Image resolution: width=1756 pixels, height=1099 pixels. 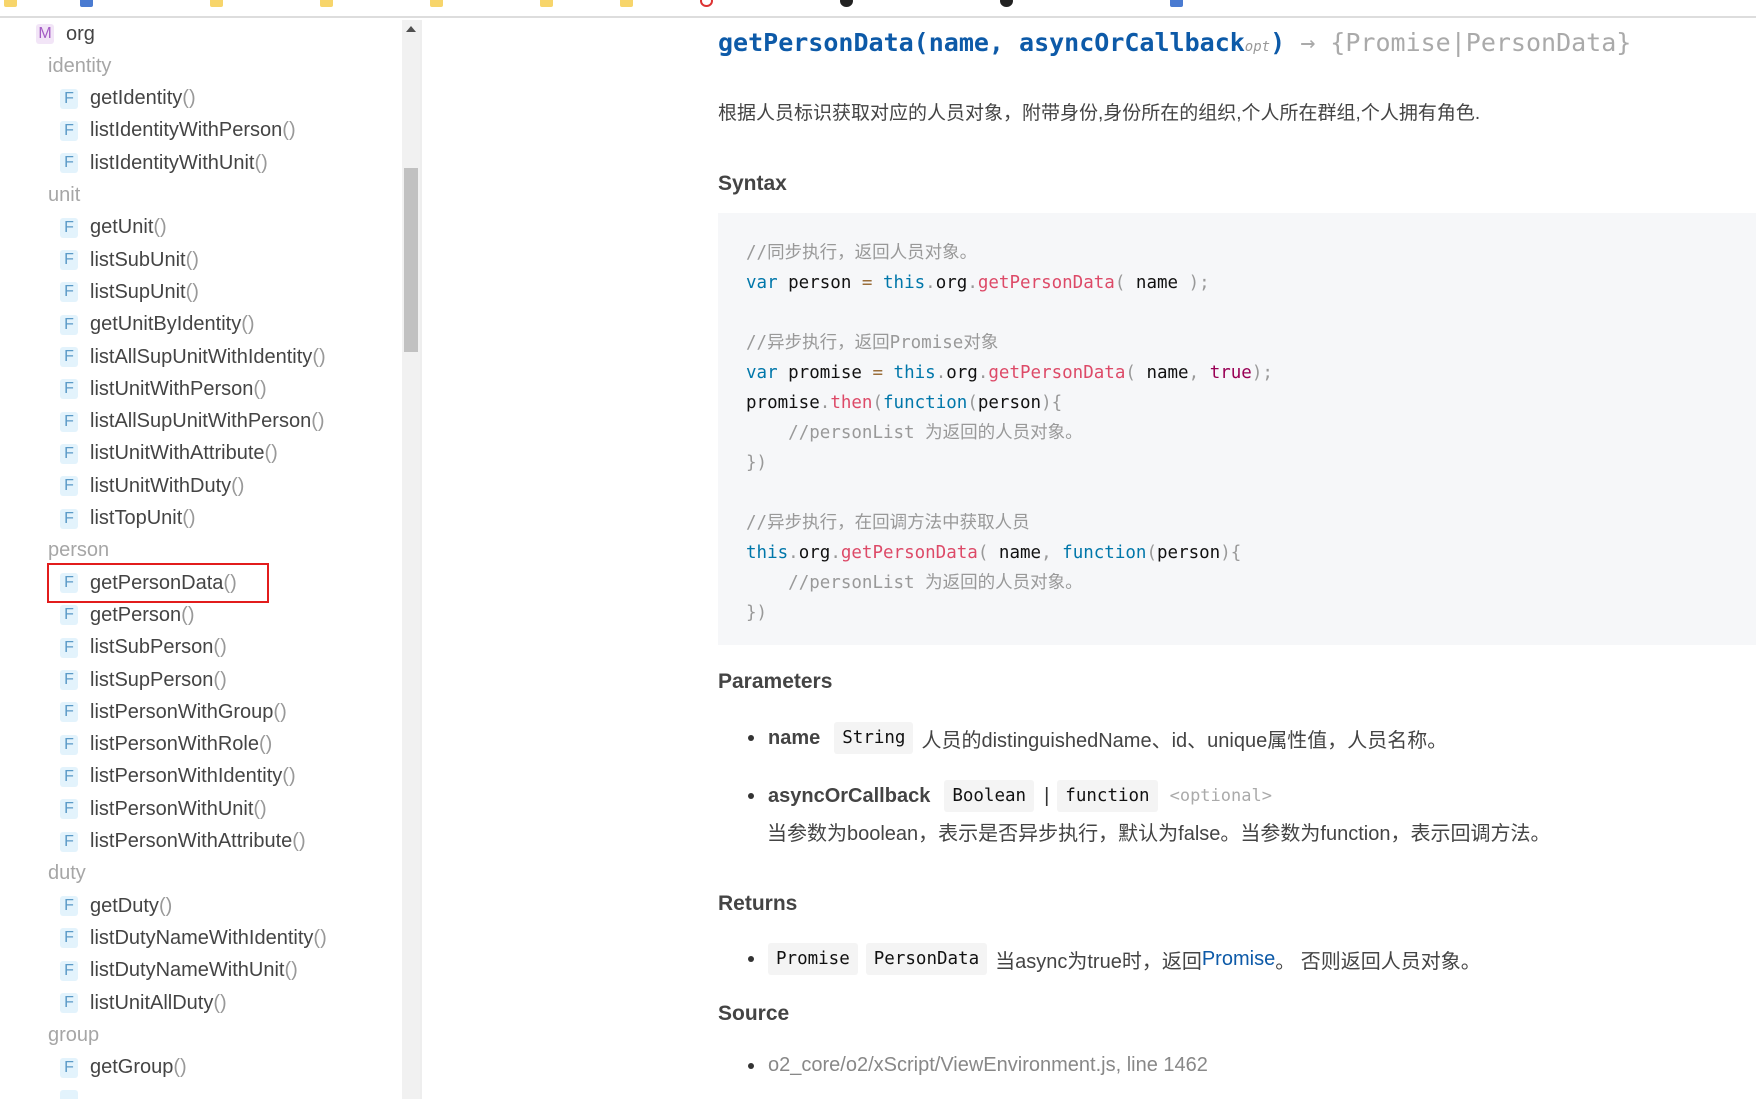 I want to click on sidebar-item-listIdentityWithPerson: FlistIdentityWithPerson(), so click(x=178, y=131).